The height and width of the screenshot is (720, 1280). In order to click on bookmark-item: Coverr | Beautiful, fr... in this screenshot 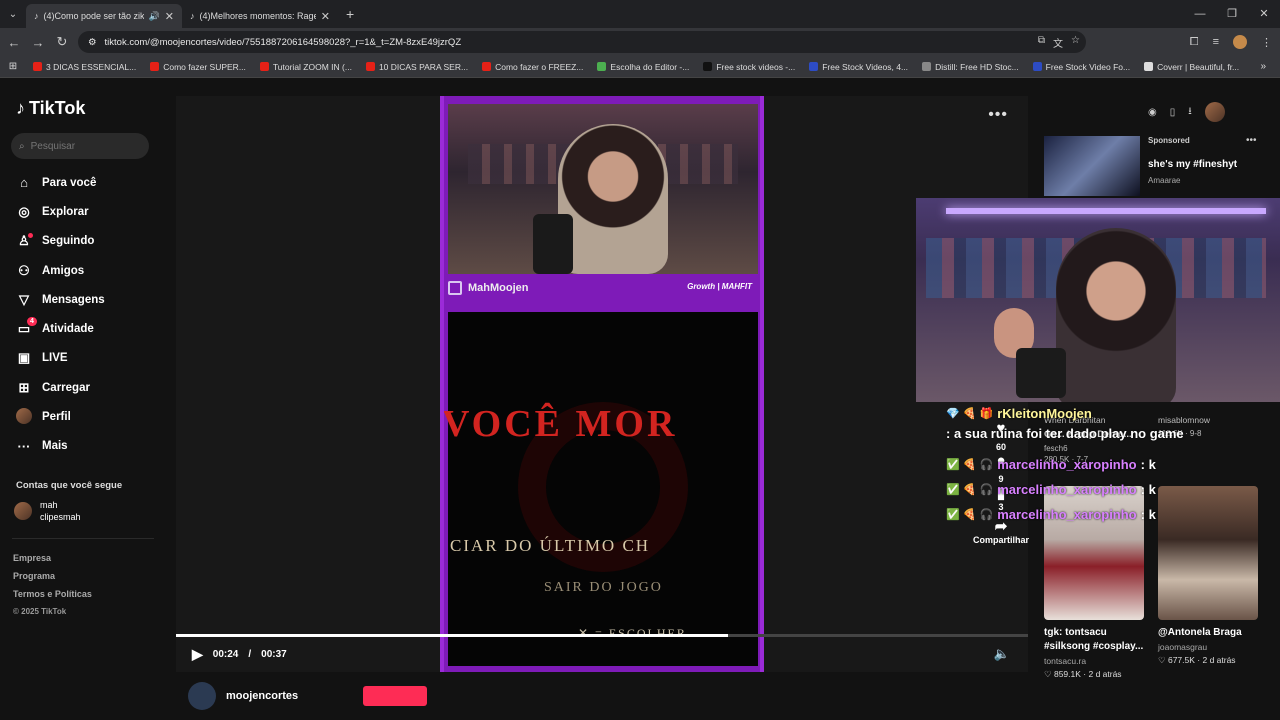, I will do `click(1191, 67)`.